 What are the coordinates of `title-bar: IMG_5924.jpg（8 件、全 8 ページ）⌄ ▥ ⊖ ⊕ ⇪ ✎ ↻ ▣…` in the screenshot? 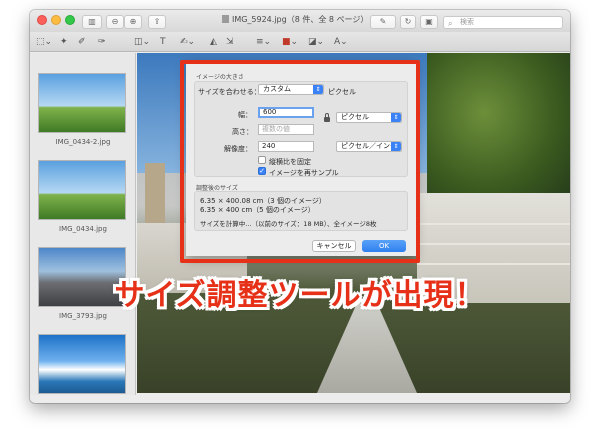 It's located at (300, 21).